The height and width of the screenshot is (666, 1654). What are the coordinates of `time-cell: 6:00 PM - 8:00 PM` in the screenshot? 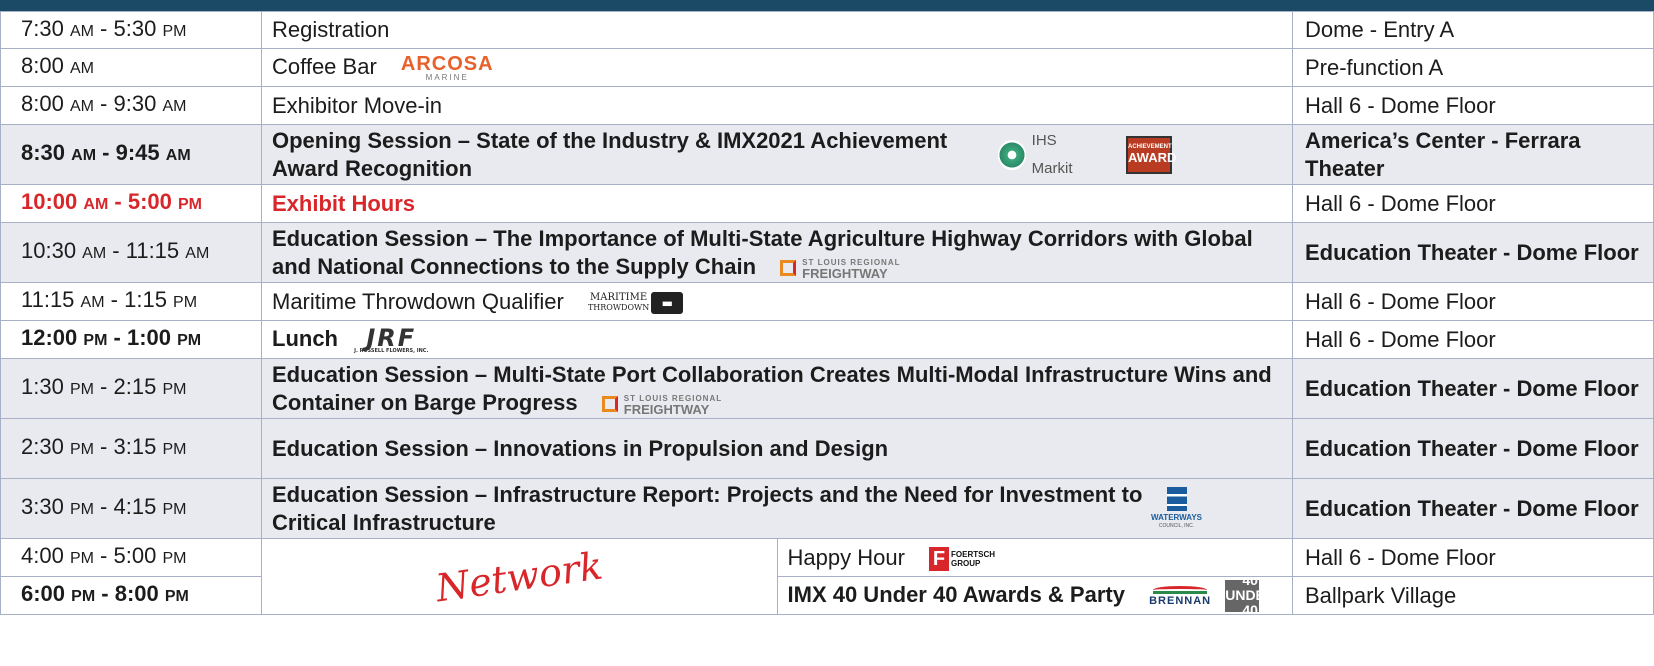 It's located at (131, 595).